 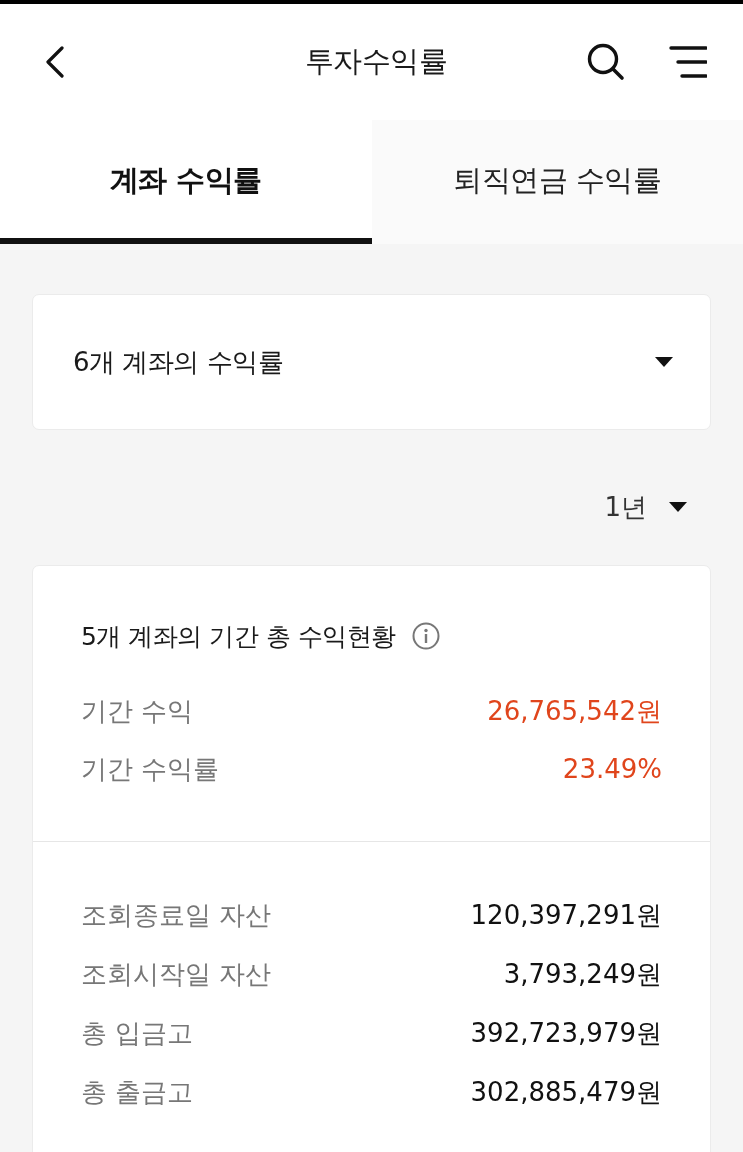 I want to click on search-icon, so click(x=606, y=62).